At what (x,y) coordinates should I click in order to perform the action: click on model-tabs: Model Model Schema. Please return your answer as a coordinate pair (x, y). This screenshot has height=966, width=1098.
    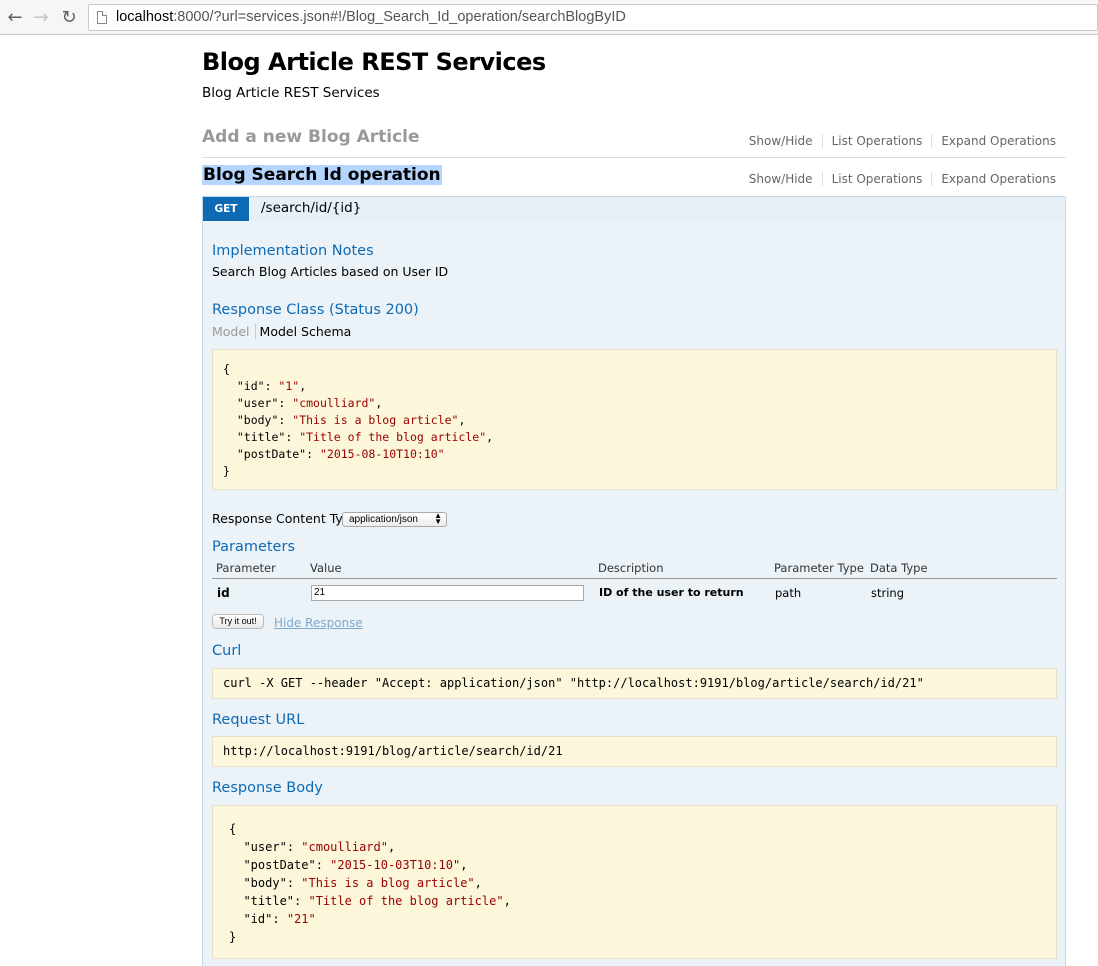
    Looking at the image, I should click on (281, 331).